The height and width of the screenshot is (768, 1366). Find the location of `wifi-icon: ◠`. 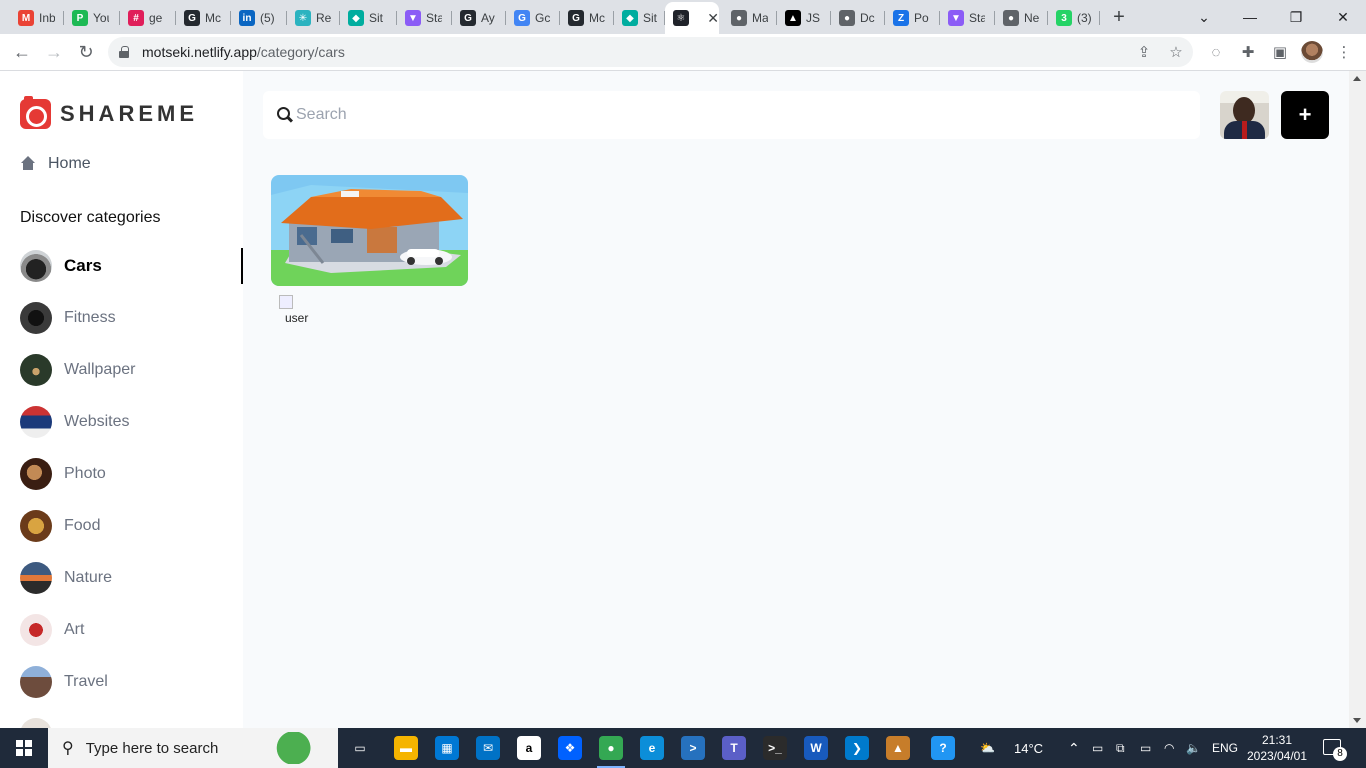

wifi-icon: ◠ is located at coordinates (1169, 748).